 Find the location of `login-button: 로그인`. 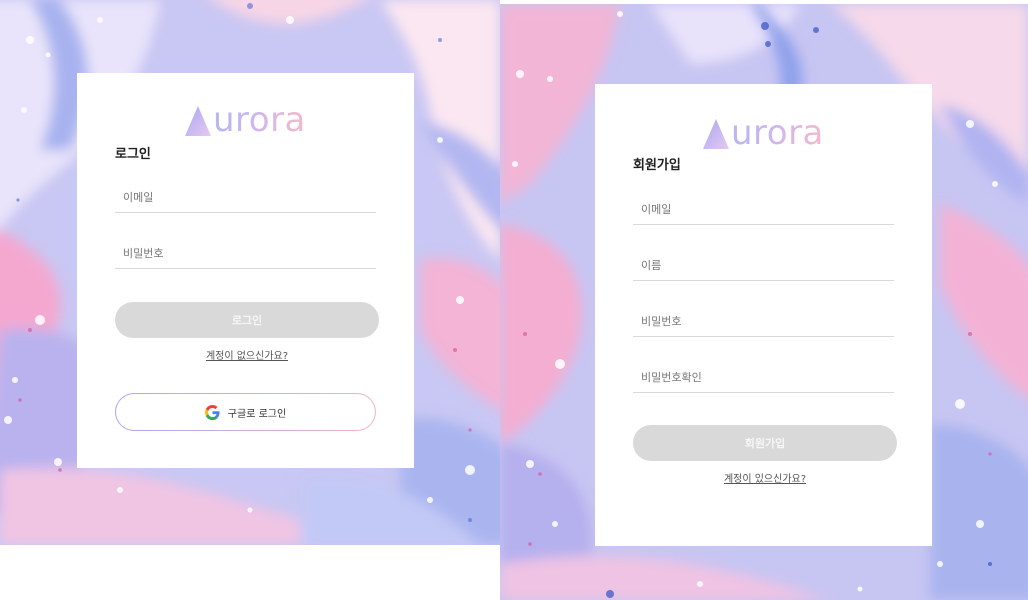

login-button: 로그인 is located at coordinates (247, 320).